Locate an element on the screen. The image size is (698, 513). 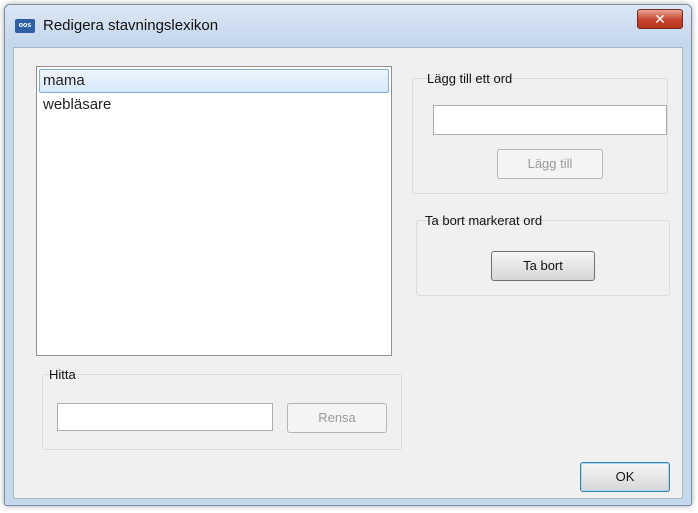
close-button: ✕ is located at coordinates (660, 19).